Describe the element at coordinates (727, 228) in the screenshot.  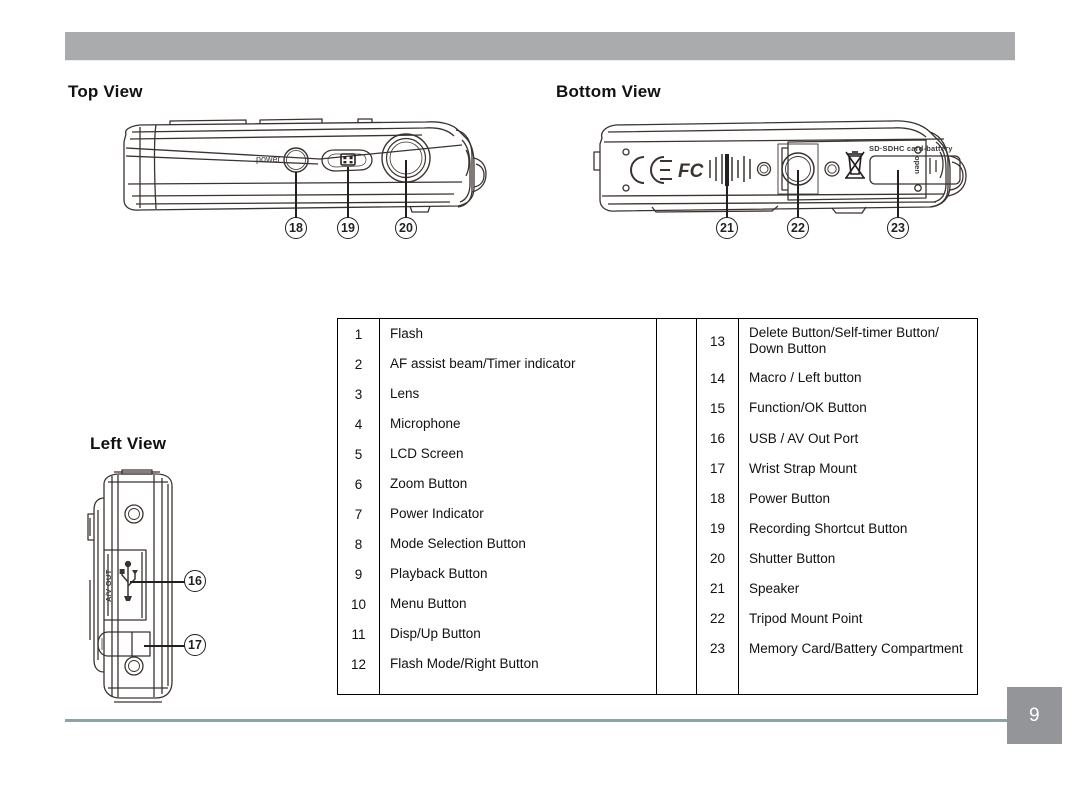
I see `callout-21: 21` at that location.